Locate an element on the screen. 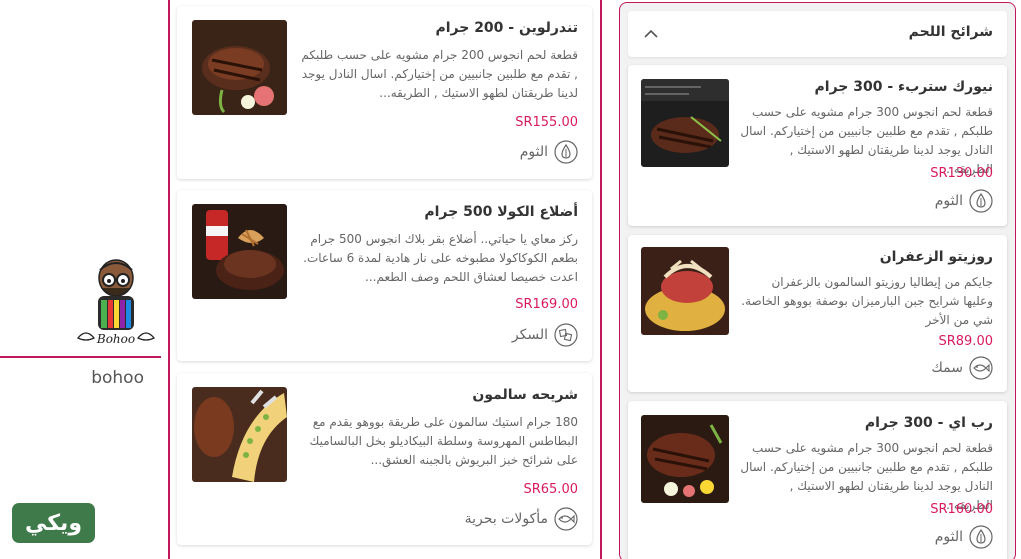 The image size is (1021, 559). logo-wordmark: Bohoo is located at coordinates (115, 339).